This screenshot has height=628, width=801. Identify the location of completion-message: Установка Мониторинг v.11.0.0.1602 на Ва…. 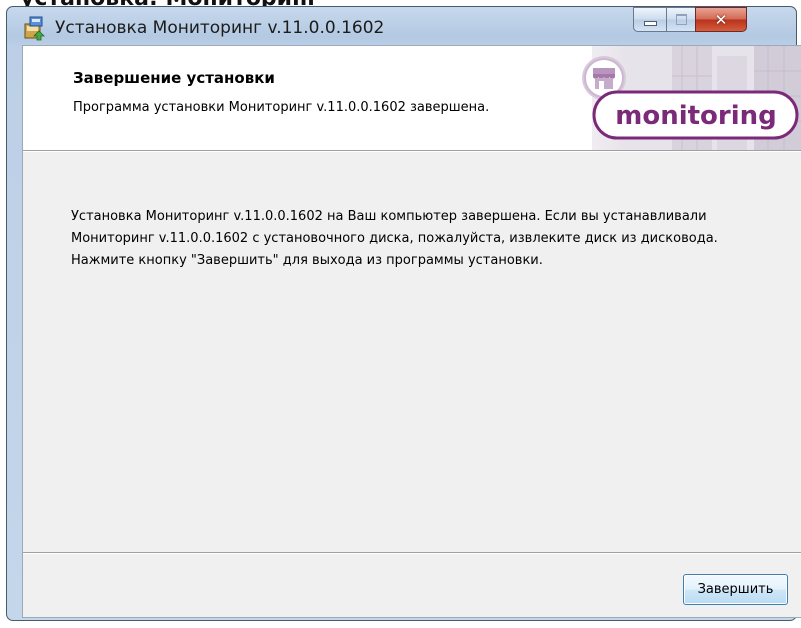
(394, 238).